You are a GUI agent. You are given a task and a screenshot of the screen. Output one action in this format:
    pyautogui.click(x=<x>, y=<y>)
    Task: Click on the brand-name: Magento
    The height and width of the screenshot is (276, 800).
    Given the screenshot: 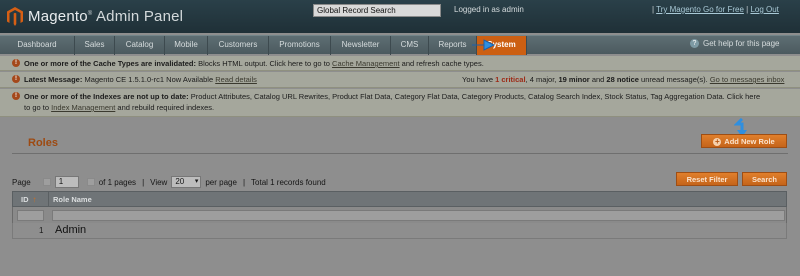 What is the action you would take?
    pyautogui.click(x=58, y=16)
    